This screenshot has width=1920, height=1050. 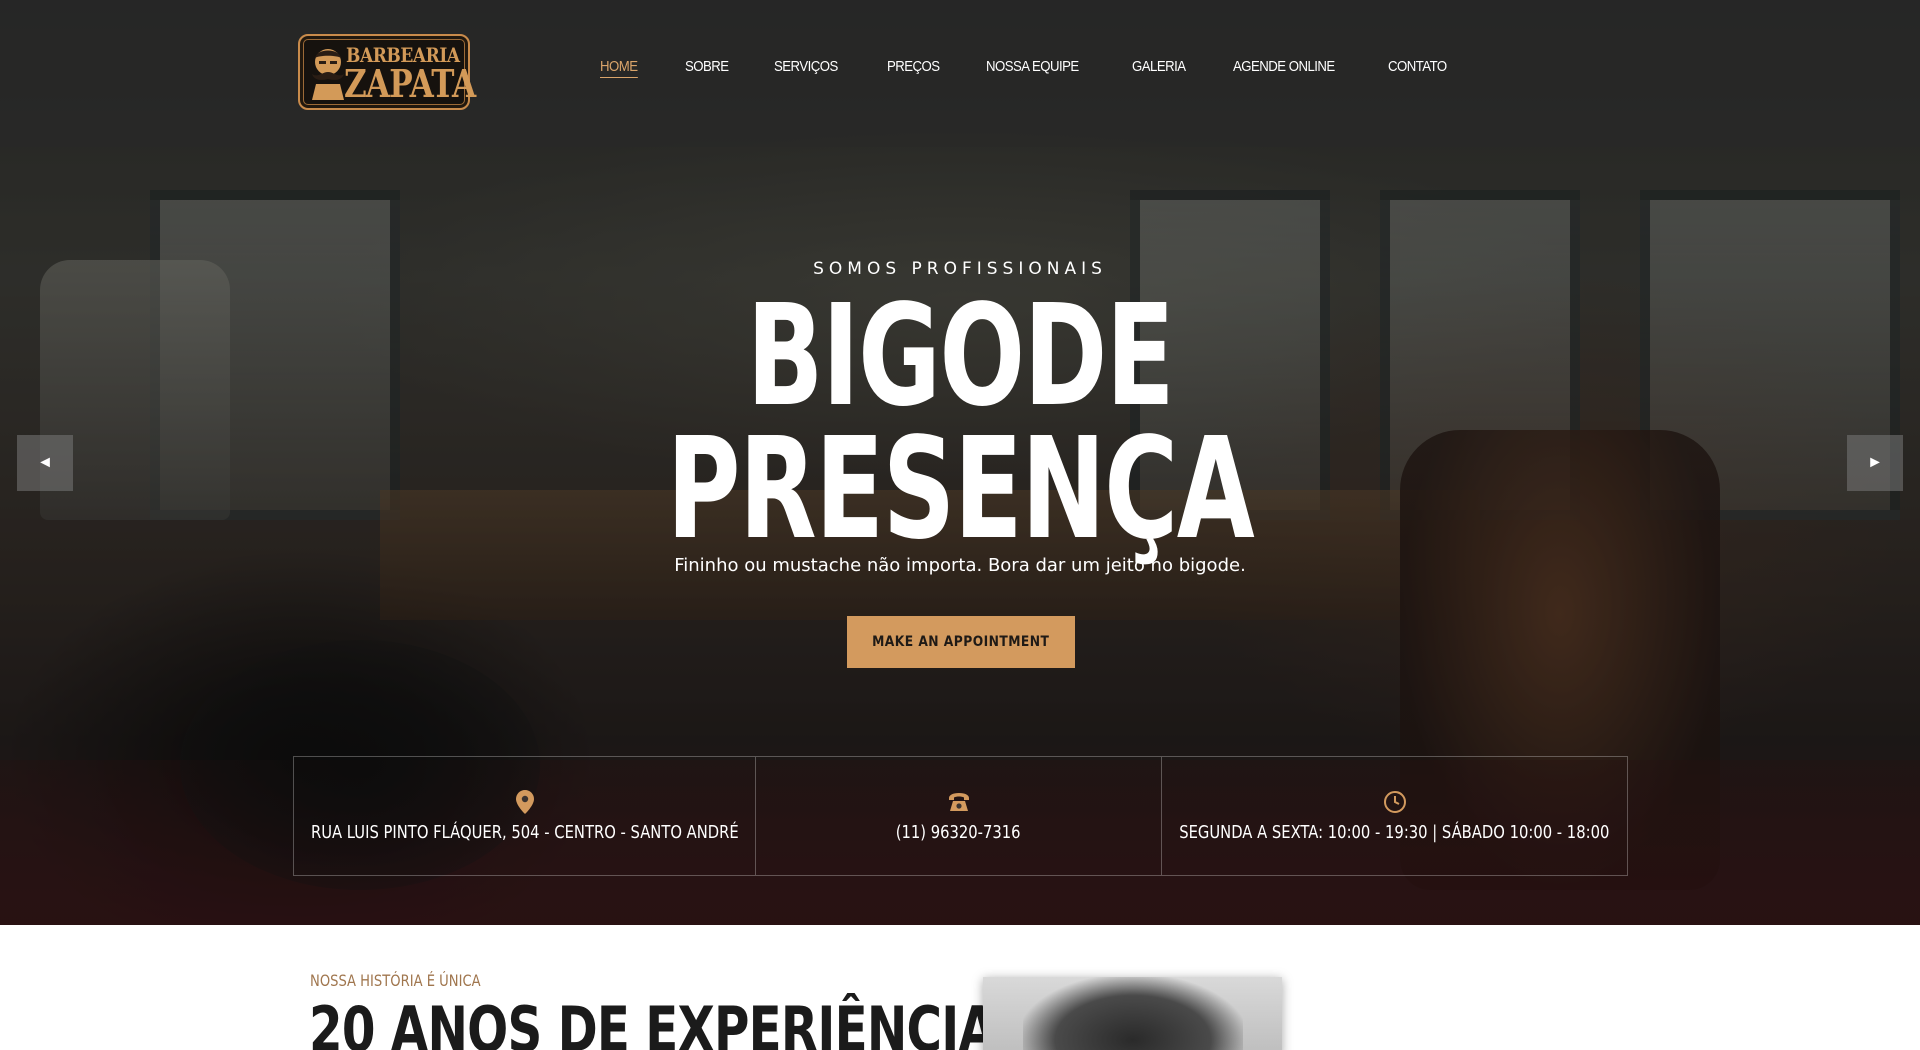 I want to click on nav-item-contato: CONTATO, so click(x=1417, y=68).